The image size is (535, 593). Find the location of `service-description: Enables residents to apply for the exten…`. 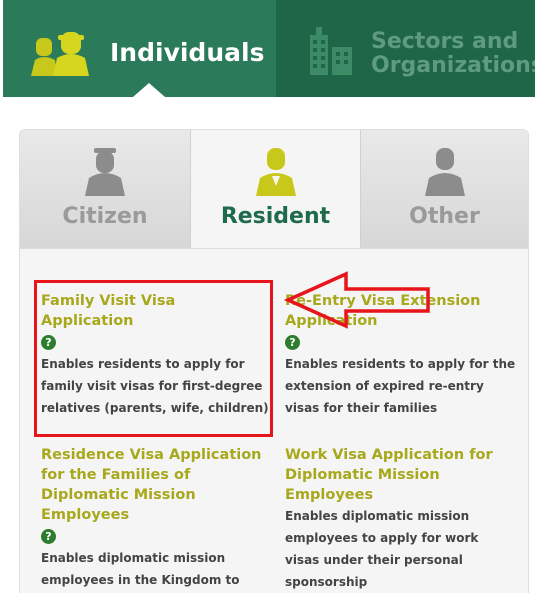

service-description: Enables residents to apply for the exten… is located at coordinates (400, 386).